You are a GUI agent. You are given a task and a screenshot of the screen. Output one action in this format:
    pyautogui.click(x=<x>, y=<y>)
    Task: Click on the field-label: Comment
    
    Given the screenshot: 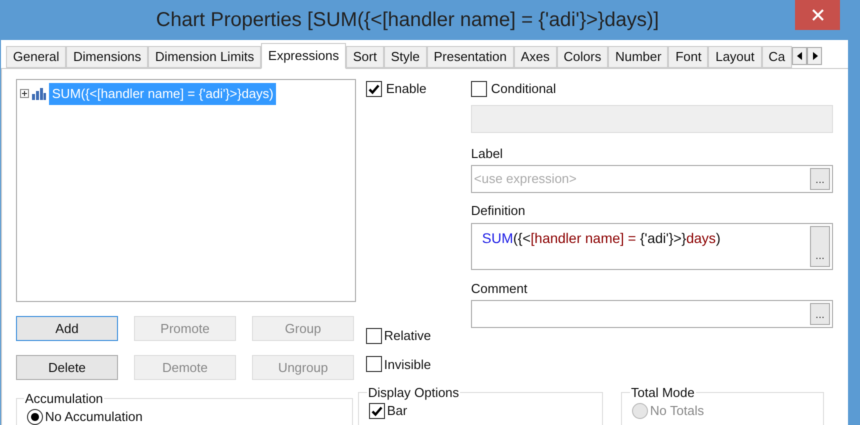 What is the action you would take?
    pyautogui.click(x=499, y=289)
    